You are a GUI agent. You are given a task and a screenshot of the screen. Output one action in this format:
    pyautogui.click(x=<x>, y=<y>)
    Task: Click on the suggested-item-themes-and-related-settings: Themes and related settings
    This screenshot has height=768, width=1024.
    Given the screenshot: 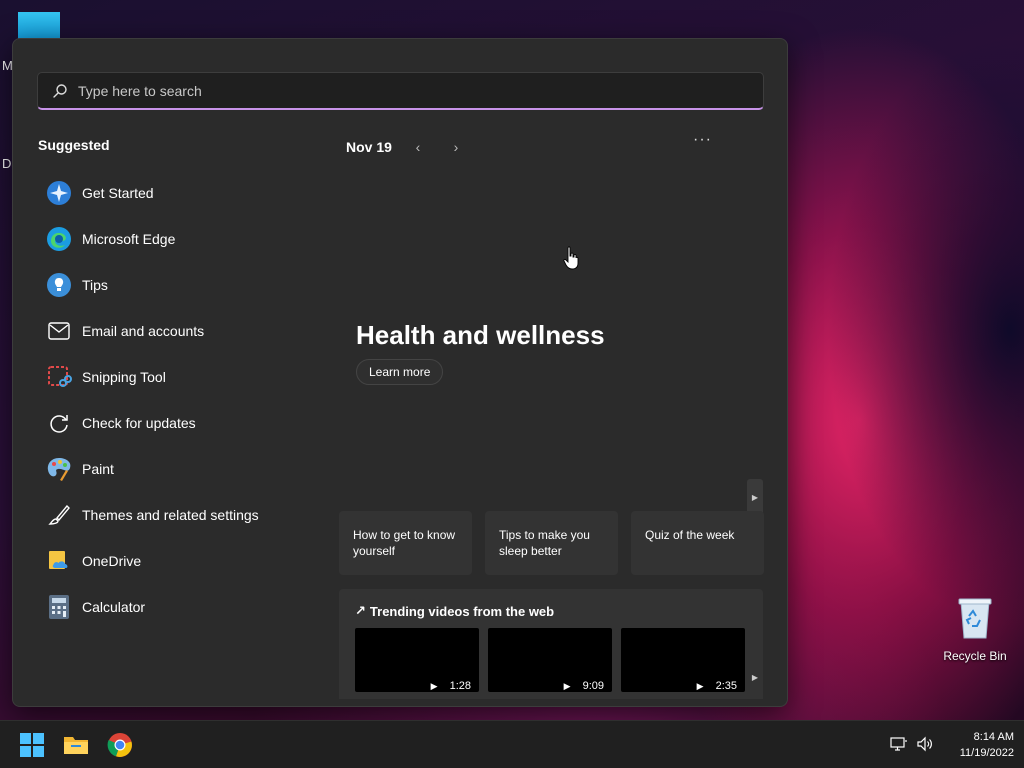 What is the action you would take?
    pyautogui.click(x=185, y=515)
    